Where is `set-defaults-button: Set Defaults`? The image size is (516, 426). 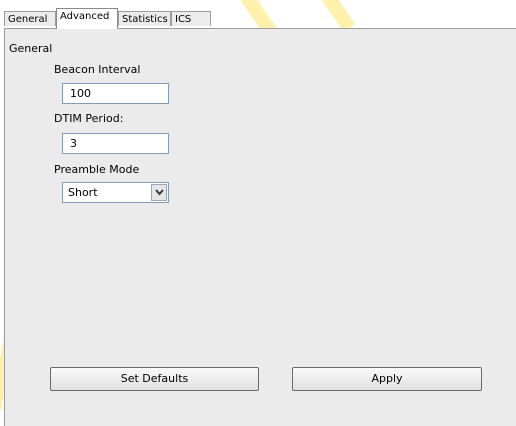 set-defaults-button: Set Defaults is located at coordinates (154, 379).